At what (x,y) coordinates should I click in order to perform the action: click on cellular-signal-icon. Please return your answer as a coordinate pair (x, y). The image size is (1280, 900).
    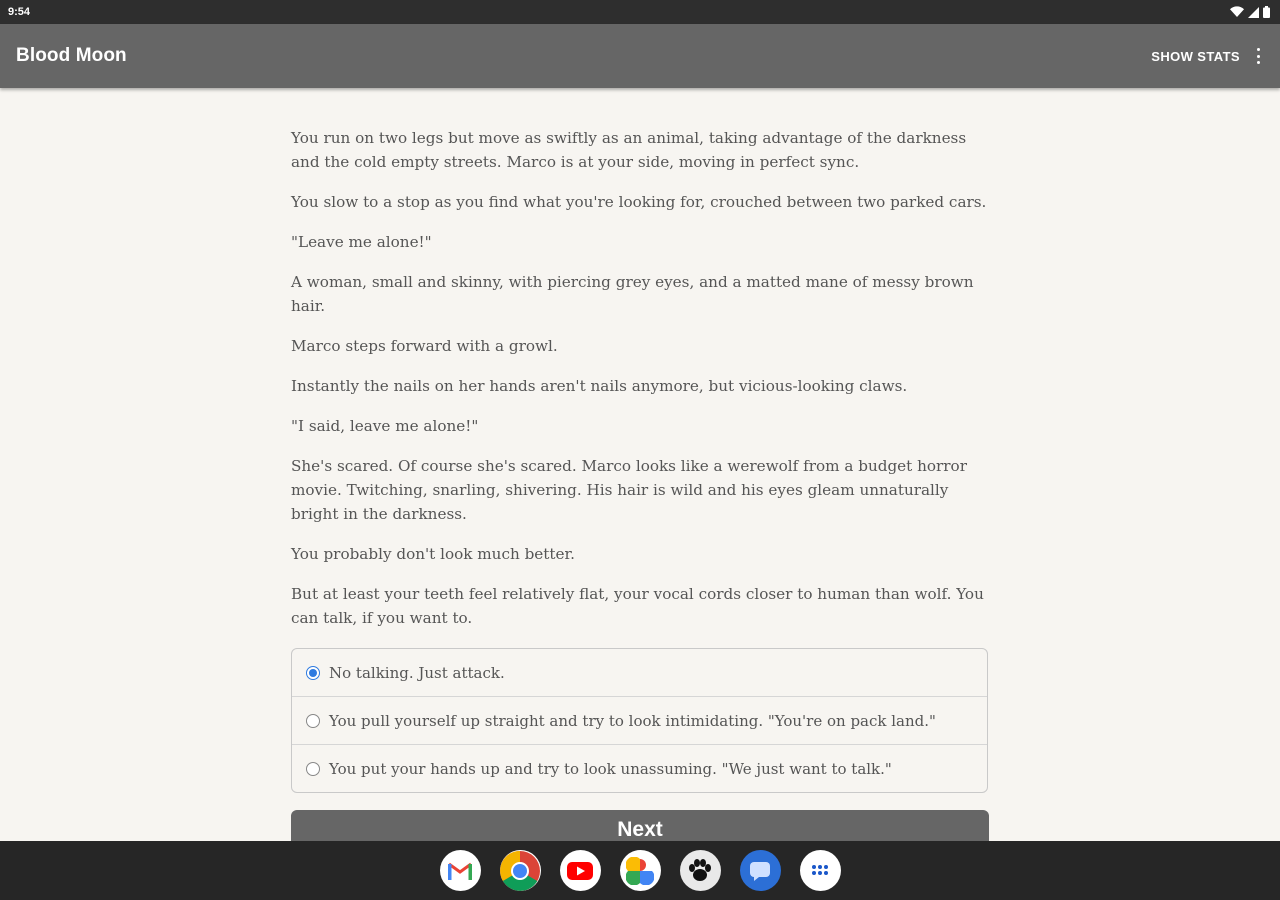
    Looking at the image, I should click on (1253, 12).